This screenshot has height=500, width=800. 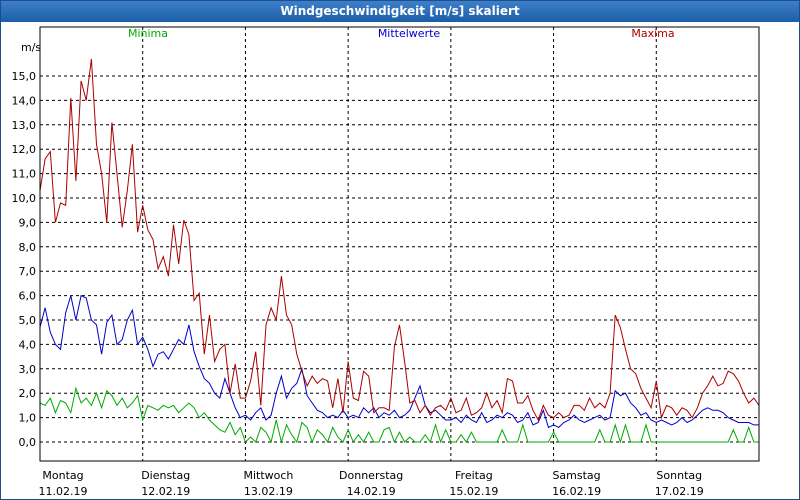 I want to click on y-axis-label: m/s, so click(x=31, y=47).